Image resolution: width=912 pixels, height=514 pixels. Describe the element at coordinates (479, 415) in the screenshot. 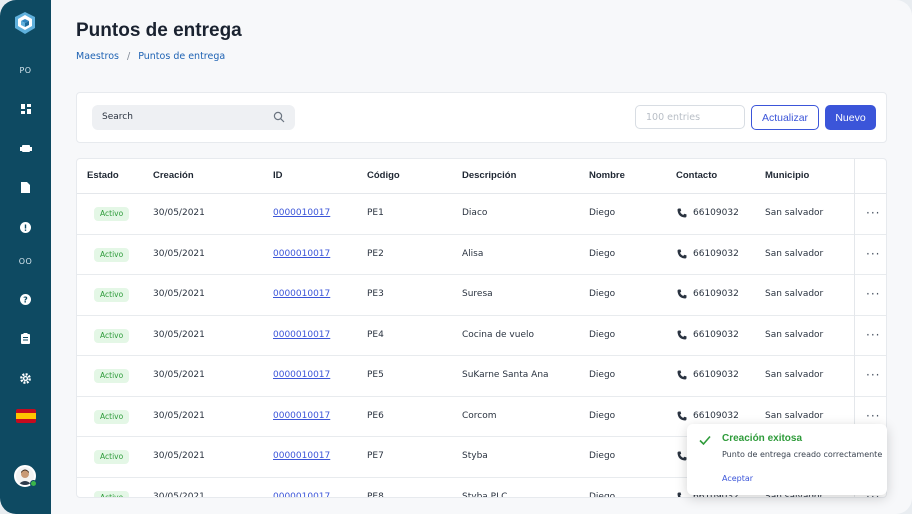

I see `description-cell: Corcom` at that location.